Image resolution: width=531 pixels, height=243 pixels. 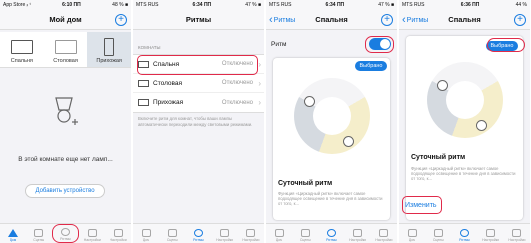 I want to click on page-title: Мой дом, so click(x=65, y=19).